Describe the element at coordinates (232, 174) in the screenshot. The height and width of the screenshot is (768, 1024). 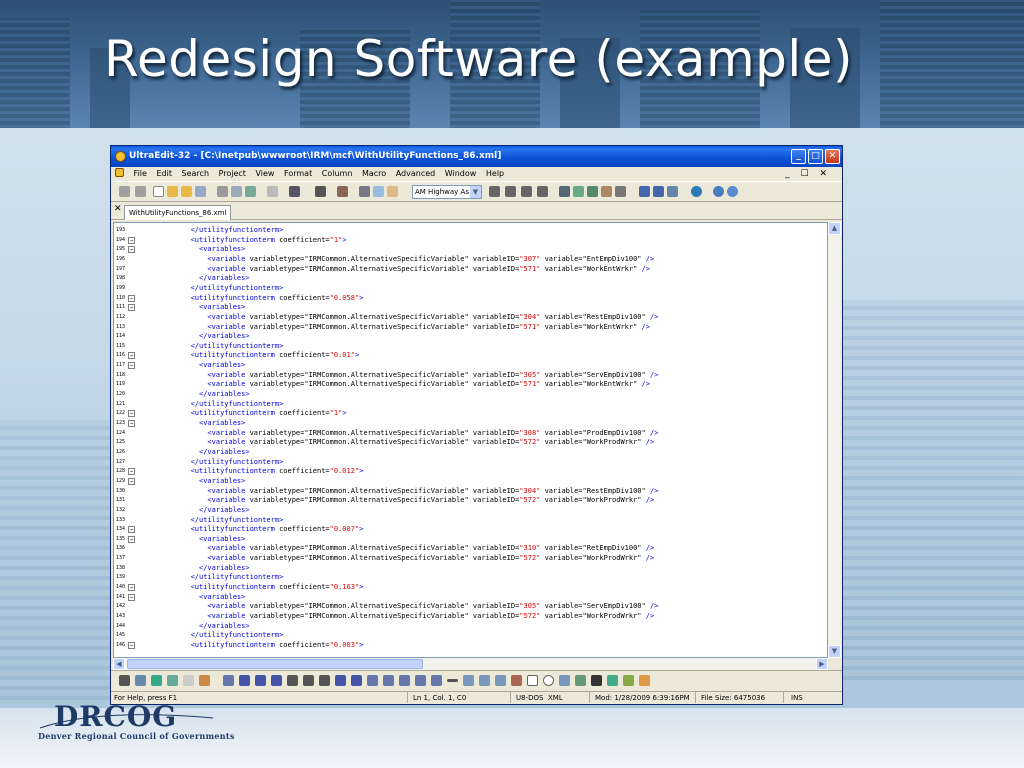
I see `menu-project: Project` at that location.